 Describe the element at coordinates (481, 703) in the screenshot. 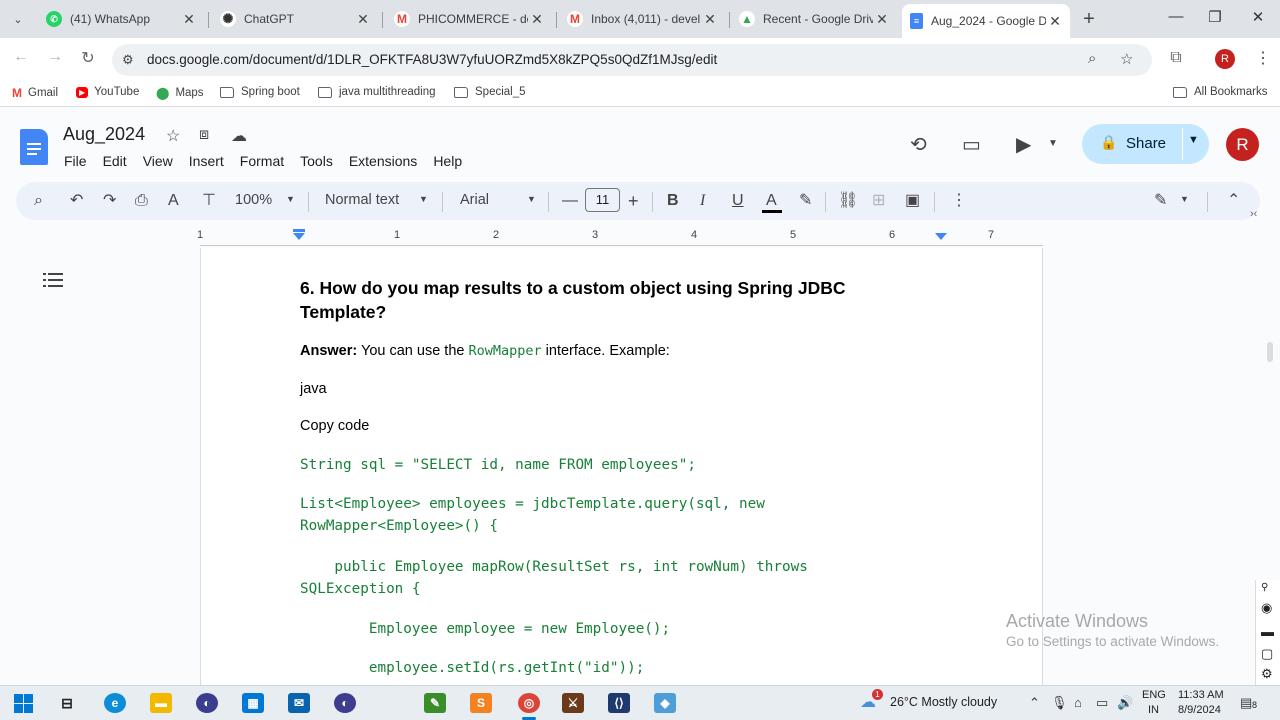

I see `sublime-icon: S` at that location.